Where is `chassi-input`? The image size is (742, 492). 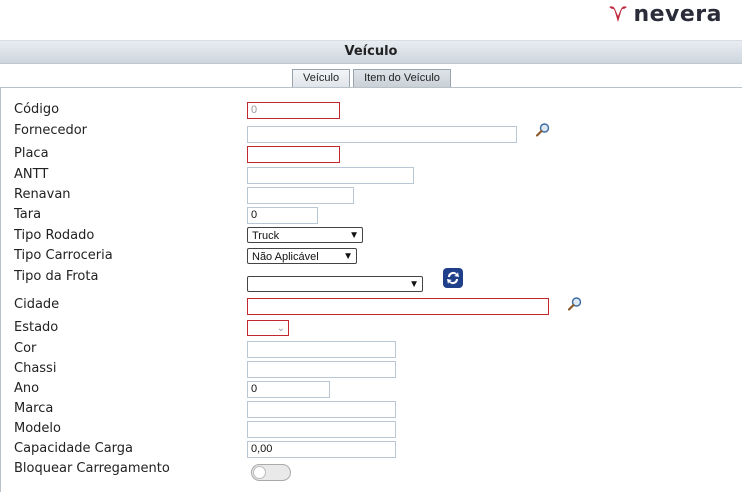
chassi-input is located at coordinates (321, 369).